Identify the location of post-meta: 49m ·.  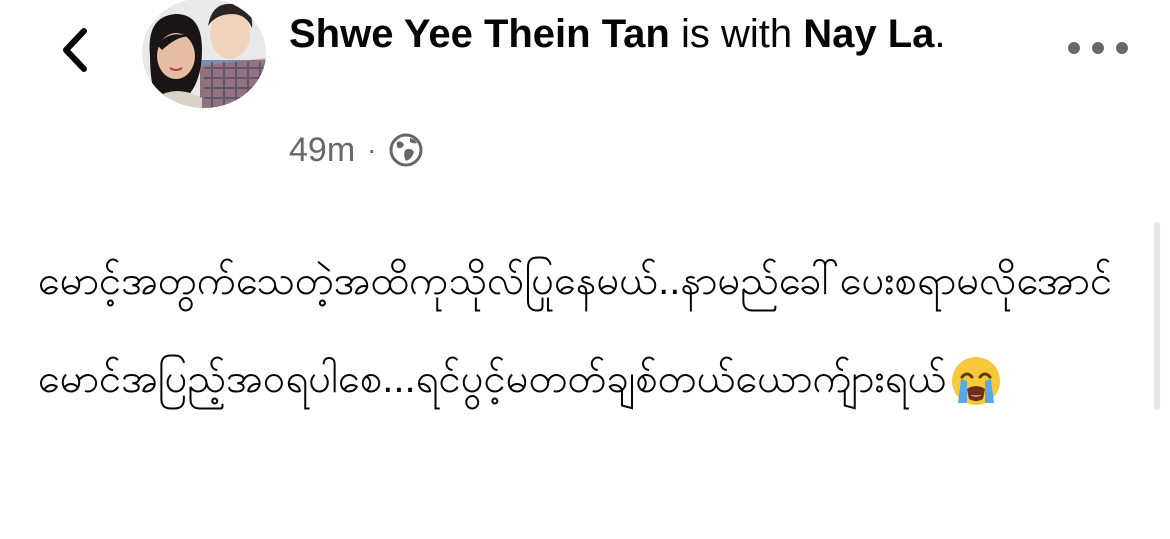
(356, 150).